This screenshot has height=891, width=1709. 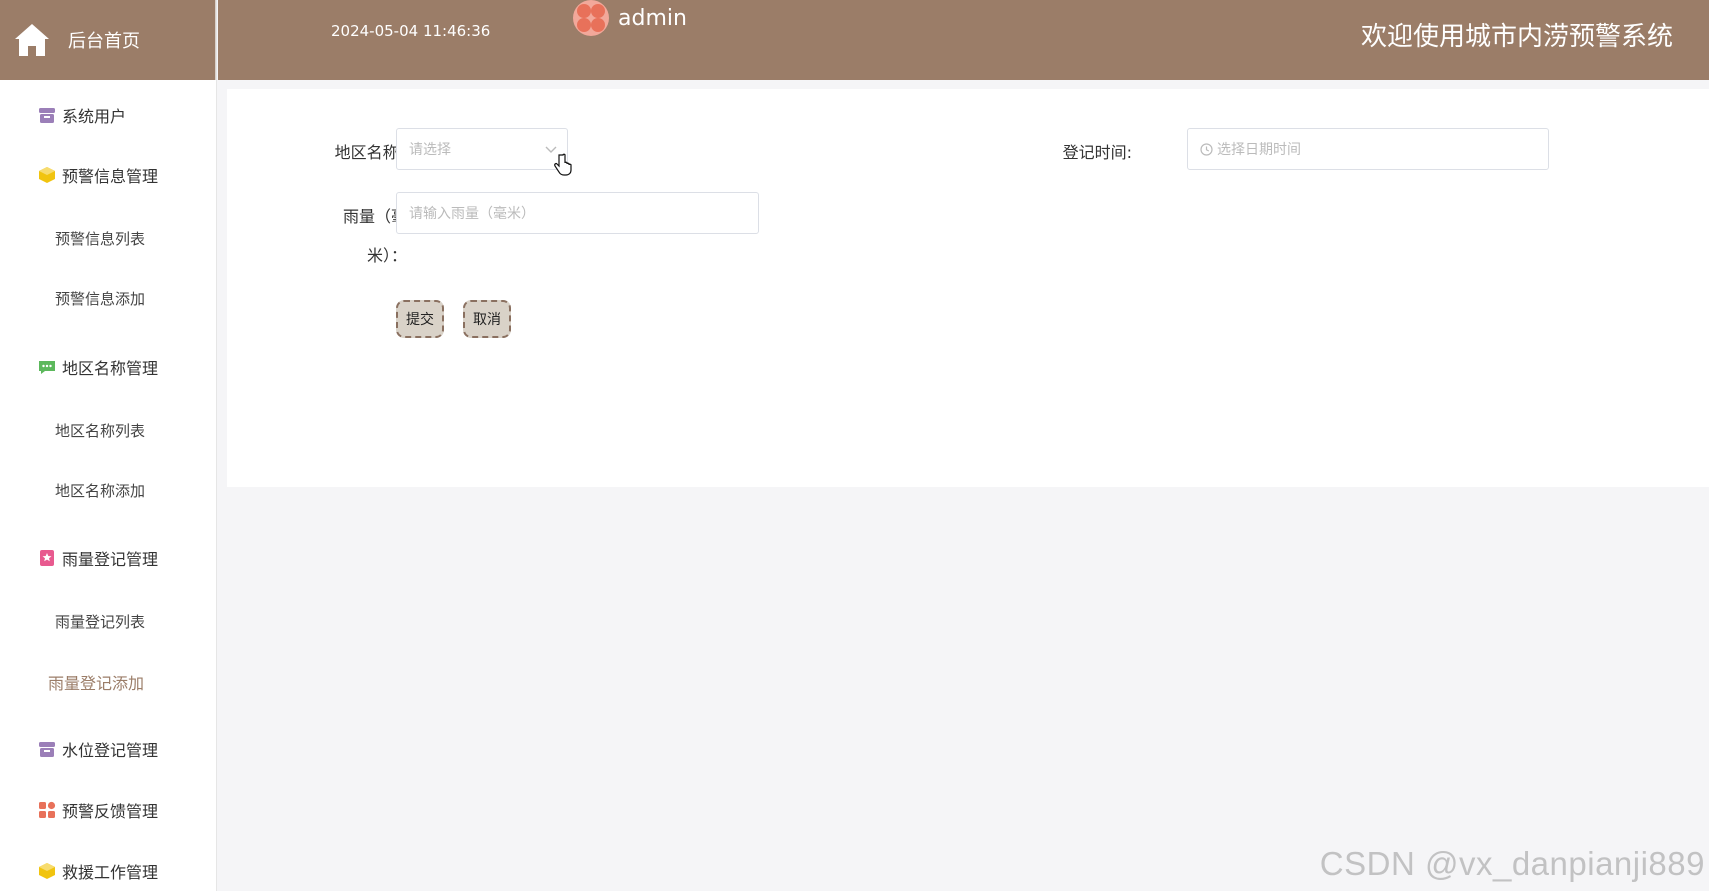 I want to click on menu-water-level: 水位登记管理, so click(x=108, y=749).